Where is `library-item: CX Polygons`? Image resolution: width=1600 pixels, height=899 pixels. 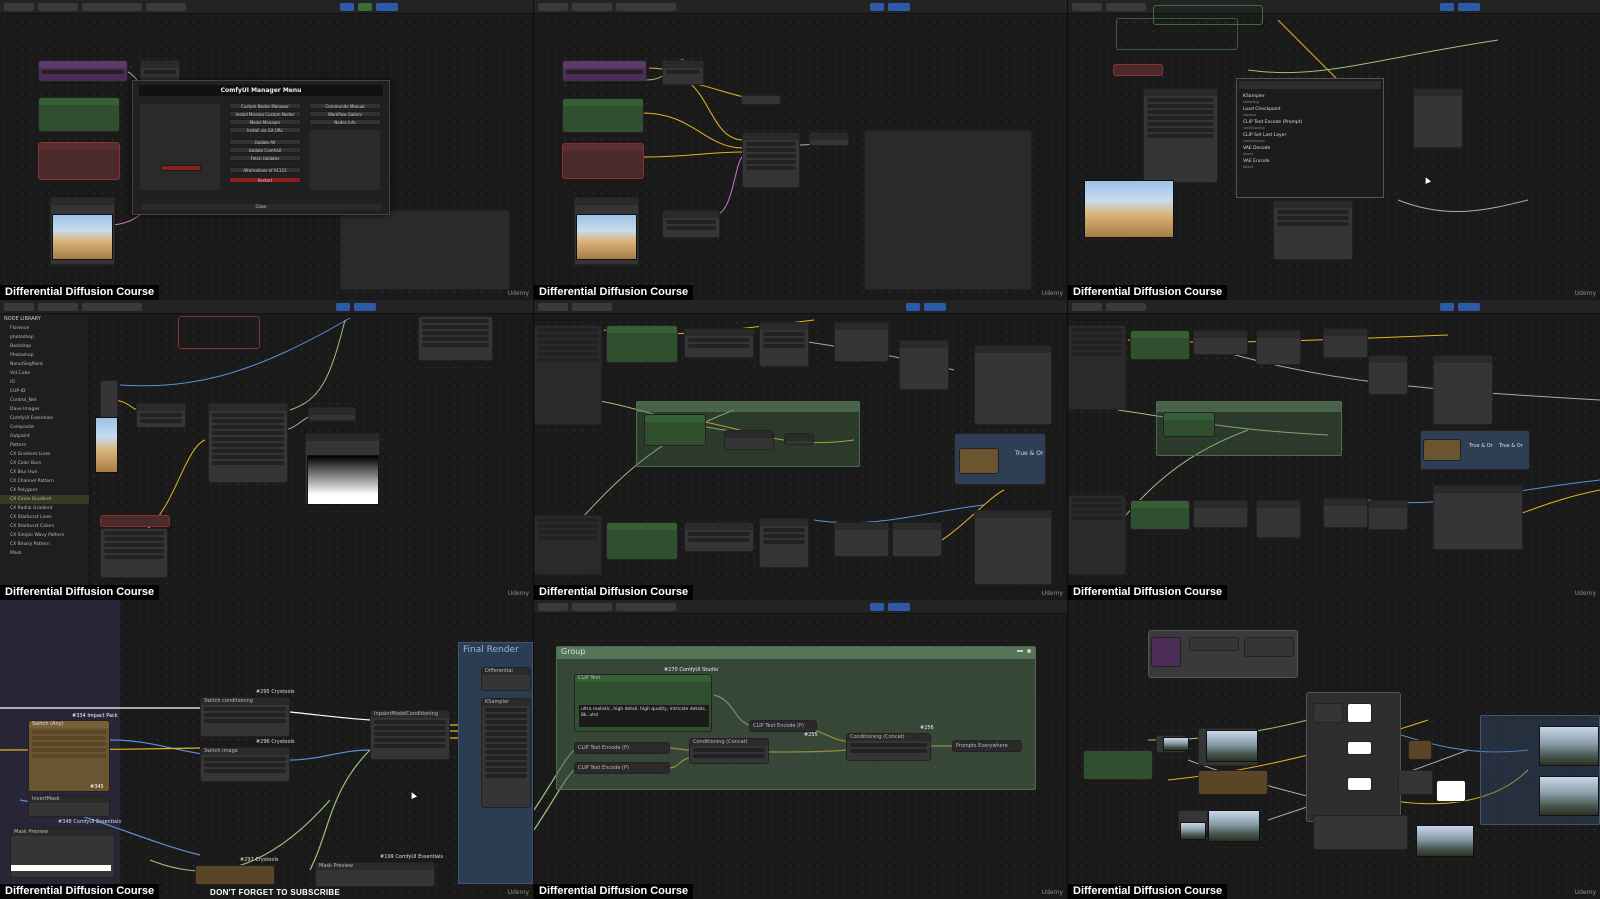 library-item: CX Polygons is located at coordinates (44, 490).